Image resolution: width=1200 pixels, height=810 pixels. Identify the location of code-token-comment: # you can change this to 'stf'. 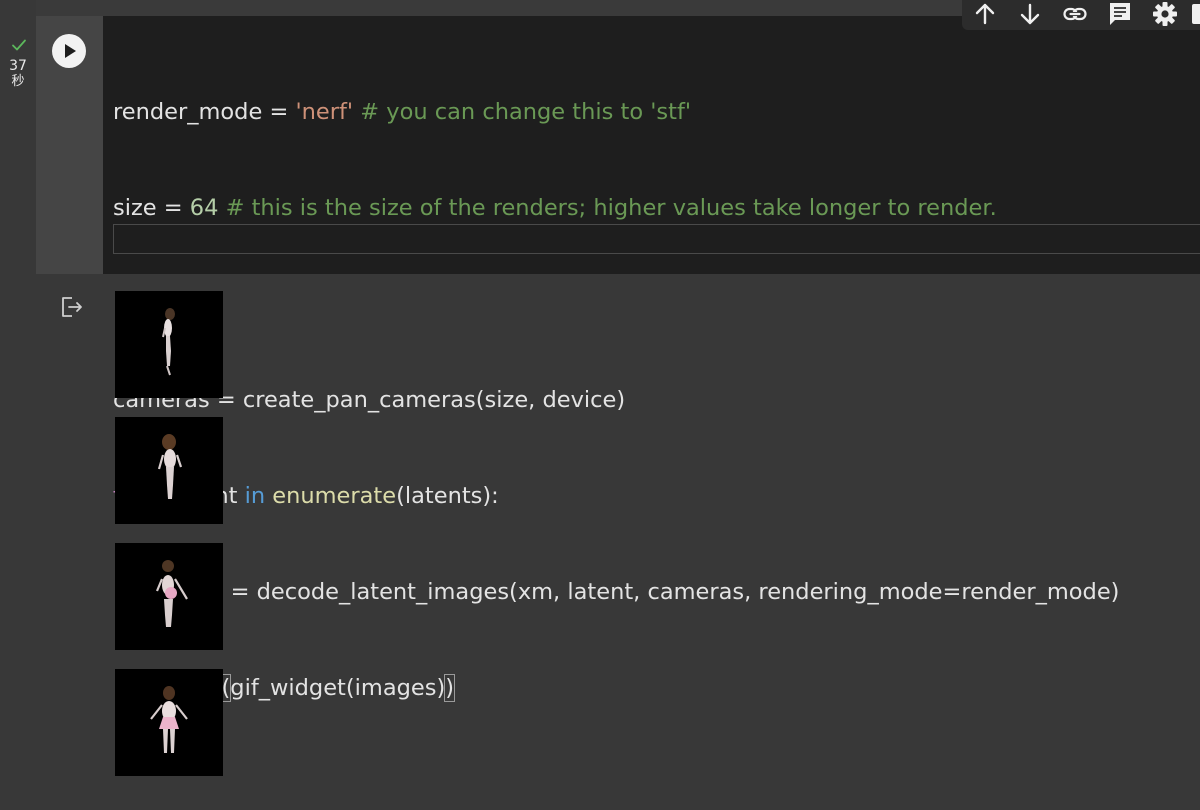
(522, 112).